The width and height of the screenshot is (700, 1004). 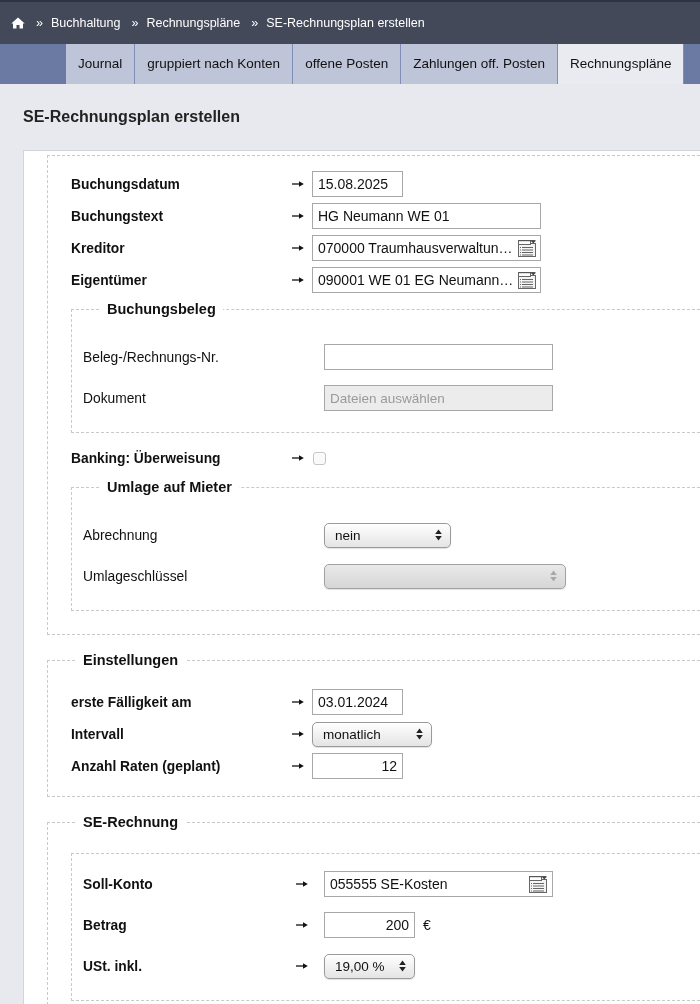 What do you see at coordinates (480, 64) in the screenshot?
I see `tab: Zahlungen off. Posten` at bounding box center [480, 64].